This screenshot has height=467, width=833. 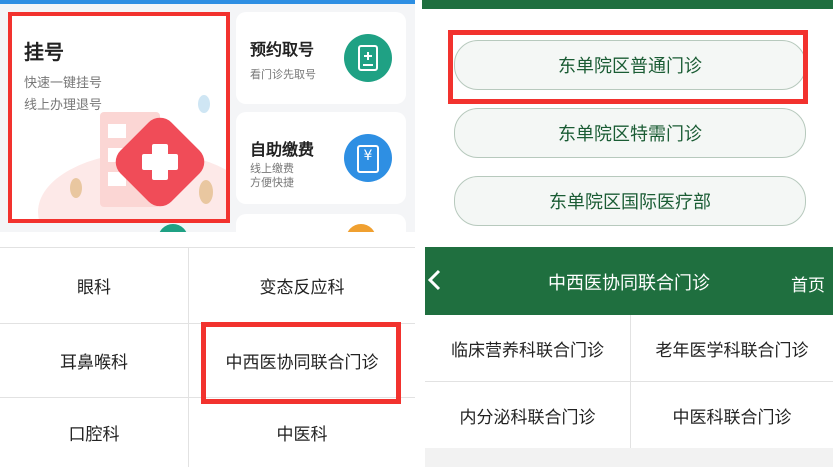 What do you see at coordinates (94, 432) in the screenshot?
I see `dept-stomatology: 口腔科` at bounding box center [94, 432].